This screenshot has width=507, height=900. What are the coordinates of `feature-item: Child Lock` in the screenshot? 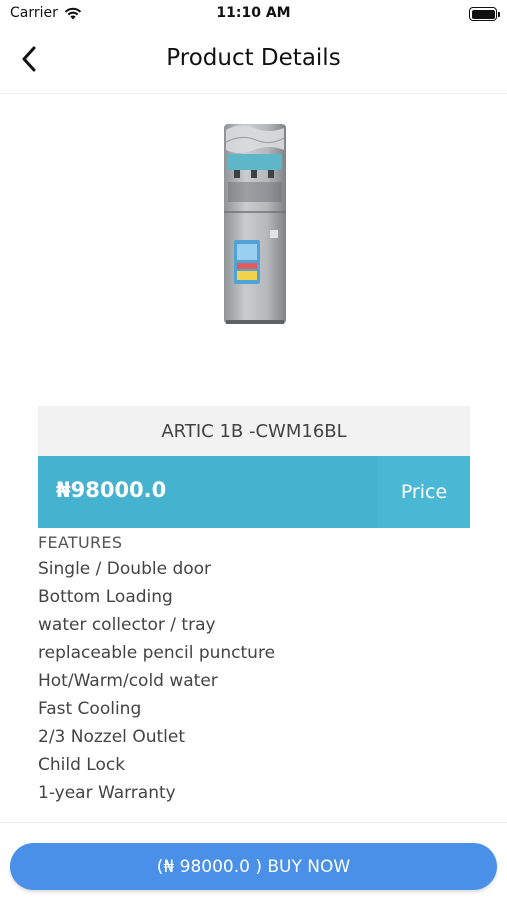 It's located at (82, 765).